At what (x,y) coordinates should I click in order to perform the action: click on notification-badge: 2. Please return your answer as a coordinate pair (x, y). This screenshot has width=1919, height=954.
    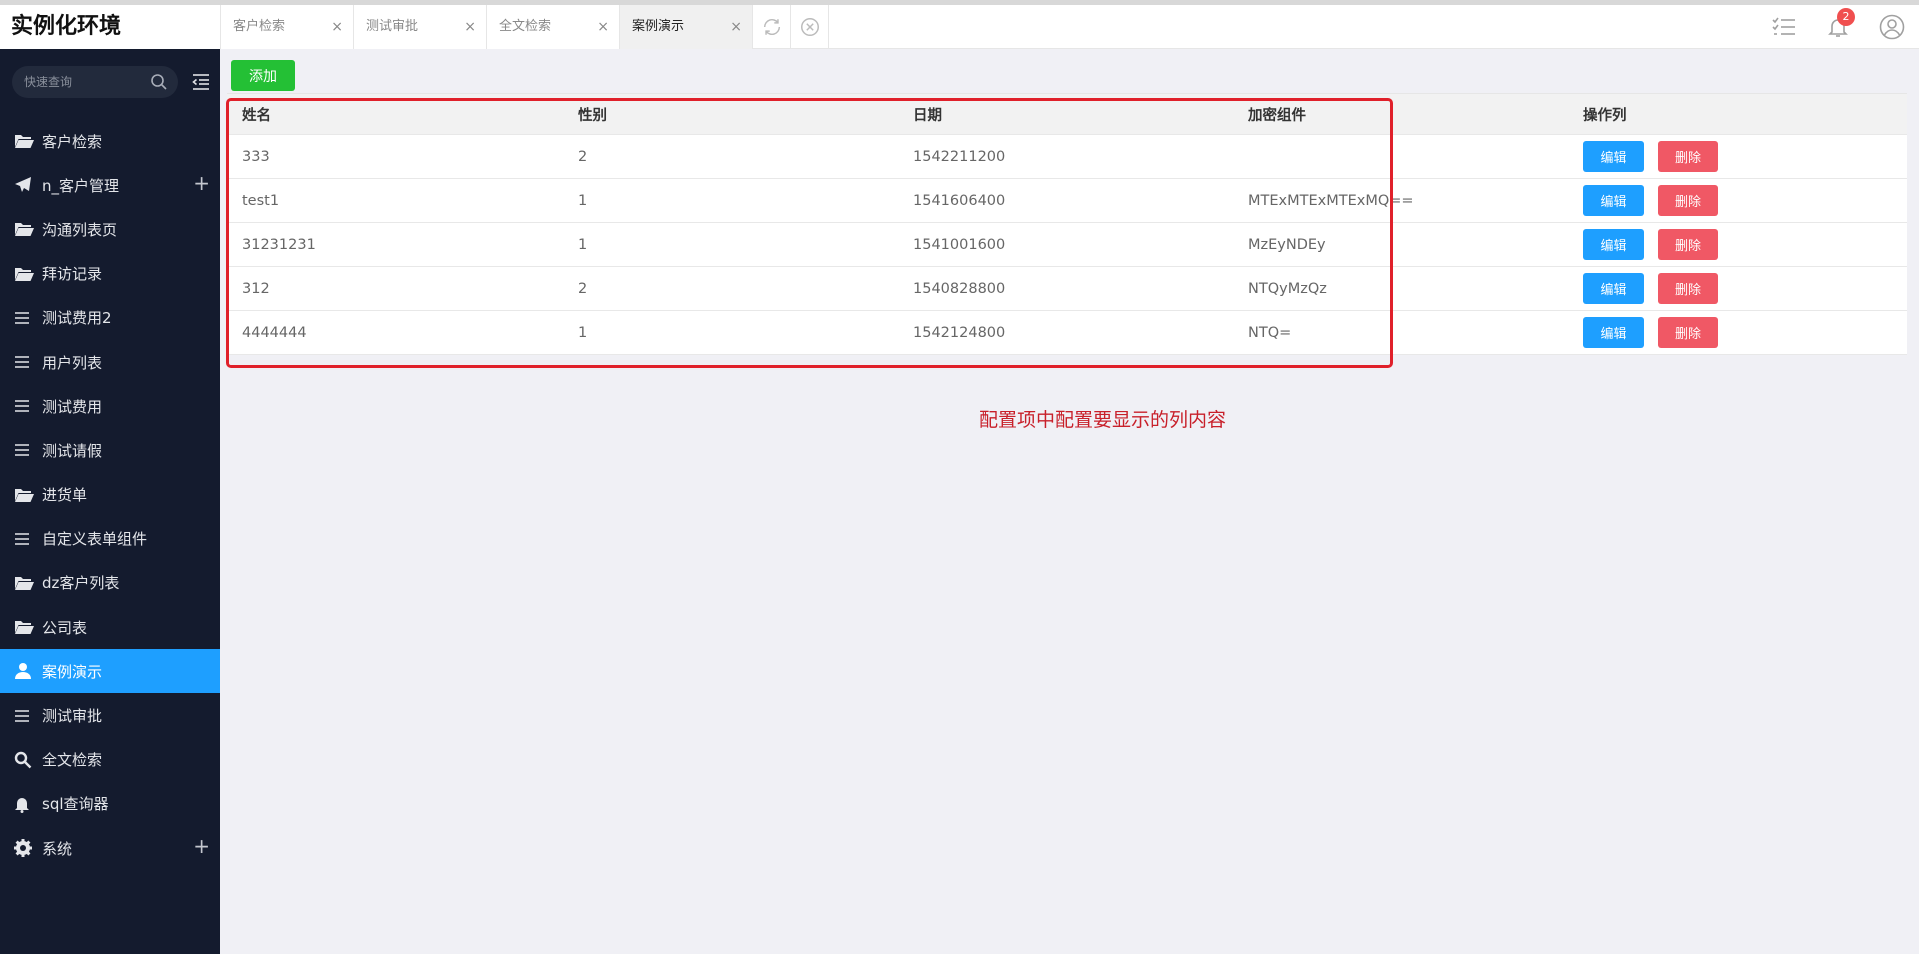
    Looking at the image, I should click on (1846, 17).